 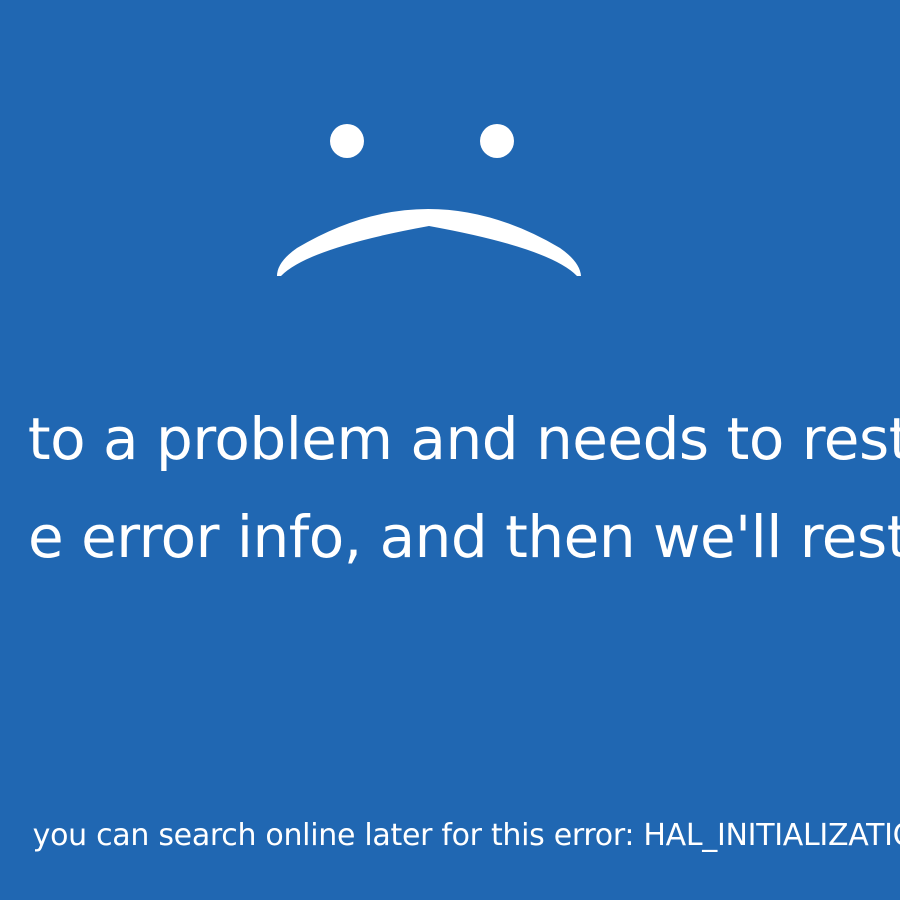 I want to click on error-message-line-1: to a problem and needs to resta, so click(x=463, y=439).